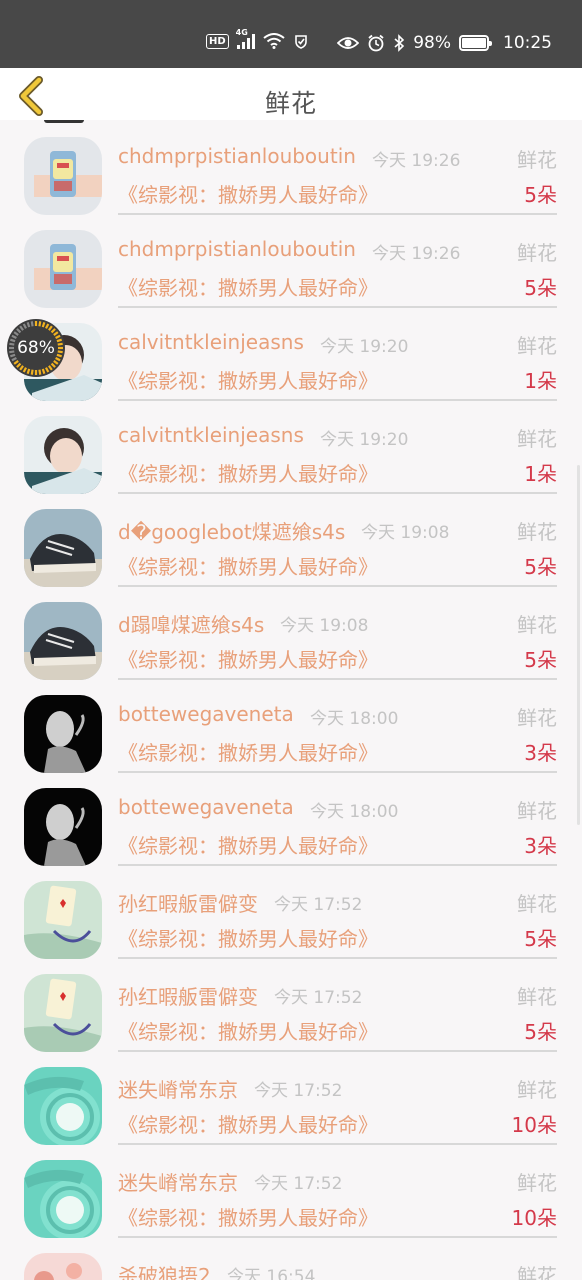 Image resolution: width=582 pixels, height=1280 pixels. Describe the element at coordinates (217, 41) in the screenshot. I see `hd-badge: HD` at that location.